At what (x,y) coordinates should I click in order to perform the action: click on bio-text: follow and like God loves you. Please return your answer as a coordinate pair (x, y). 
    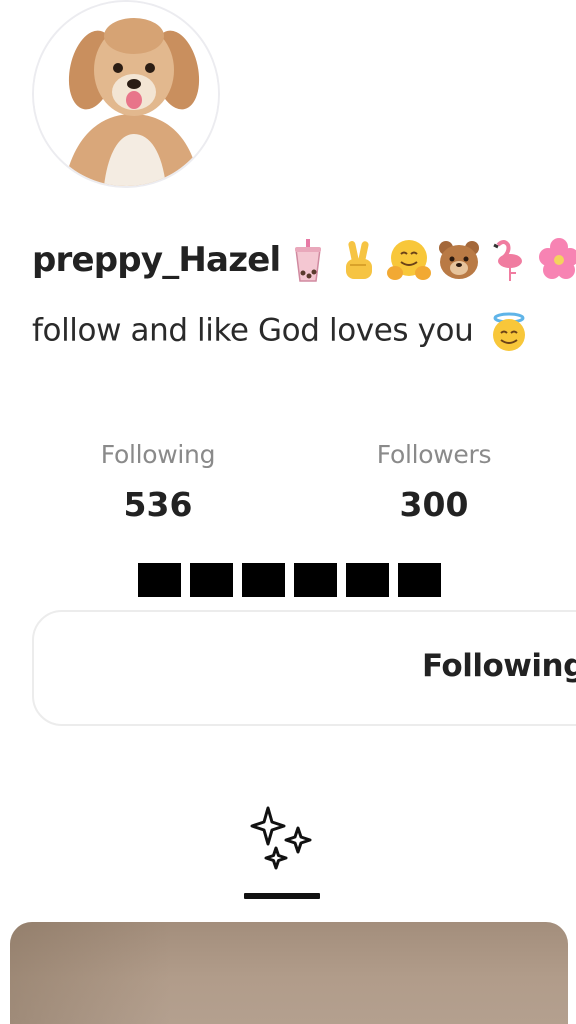
    Looking at the image, I should click on (253, 330).